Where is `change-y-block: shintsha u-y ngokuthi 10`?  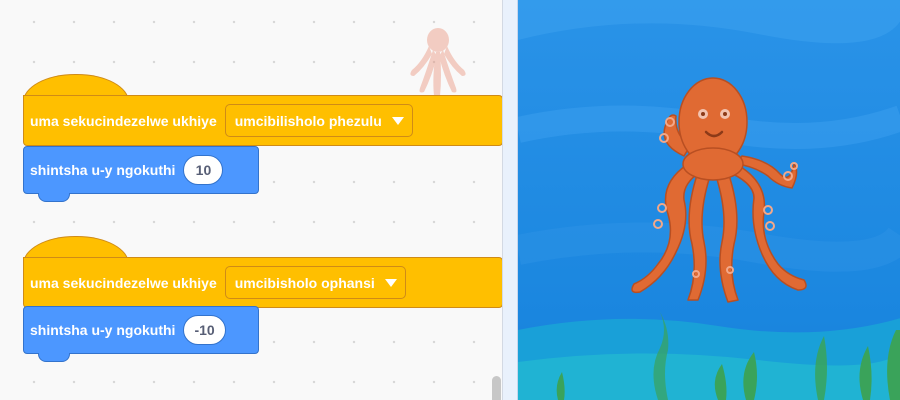
change-y-block: shintsha u-y ngokuthi 10 is located at coordinates (141, 170).